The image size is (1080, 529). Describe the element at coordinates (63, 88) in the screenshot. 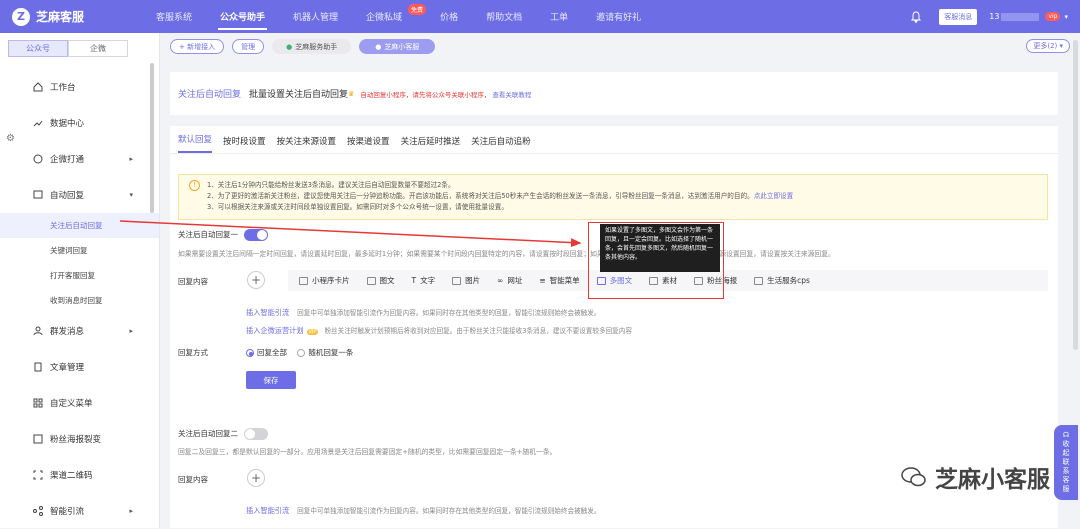

I see `sidebar-item-label: 工作台` at that location.